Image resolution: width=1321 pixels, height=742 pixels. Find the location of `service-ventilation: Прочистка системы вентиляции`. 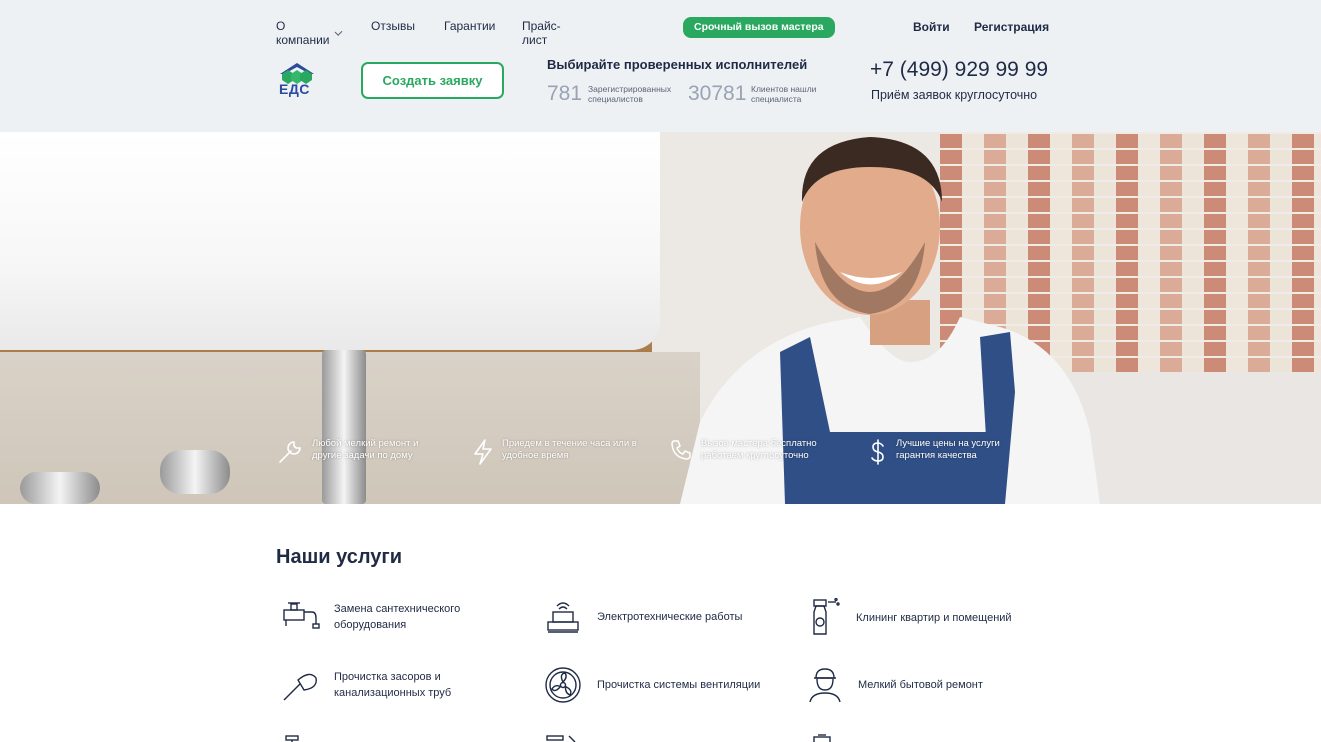

service-ventilation: Прочистка системы вентиляции is located at coordinates (651, 685).